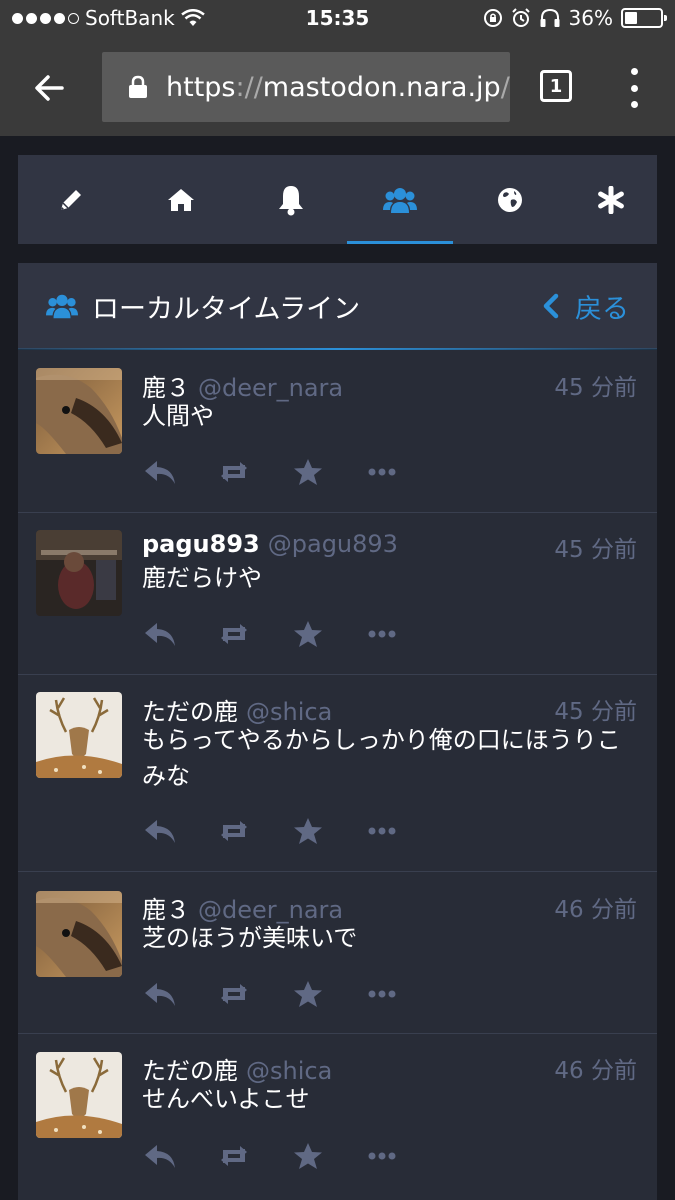 This screenshot has height=1200, width=675. Describe the element at coordinates (381, 87) in the screenshot. I see `url-host: mastodon.nara.jp` at that location.